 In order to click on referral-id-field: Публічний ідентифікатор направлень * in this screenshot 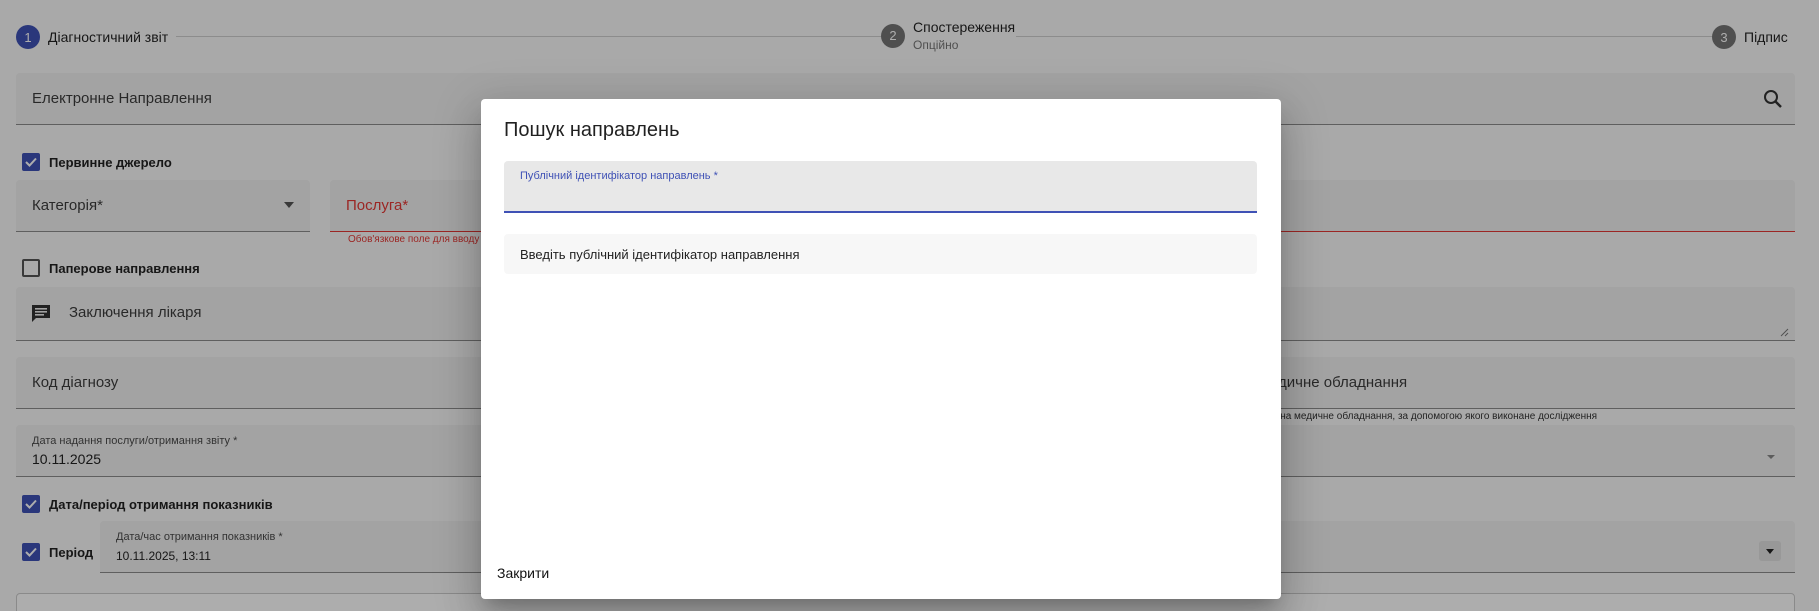, I will do `click(880, 187)`.